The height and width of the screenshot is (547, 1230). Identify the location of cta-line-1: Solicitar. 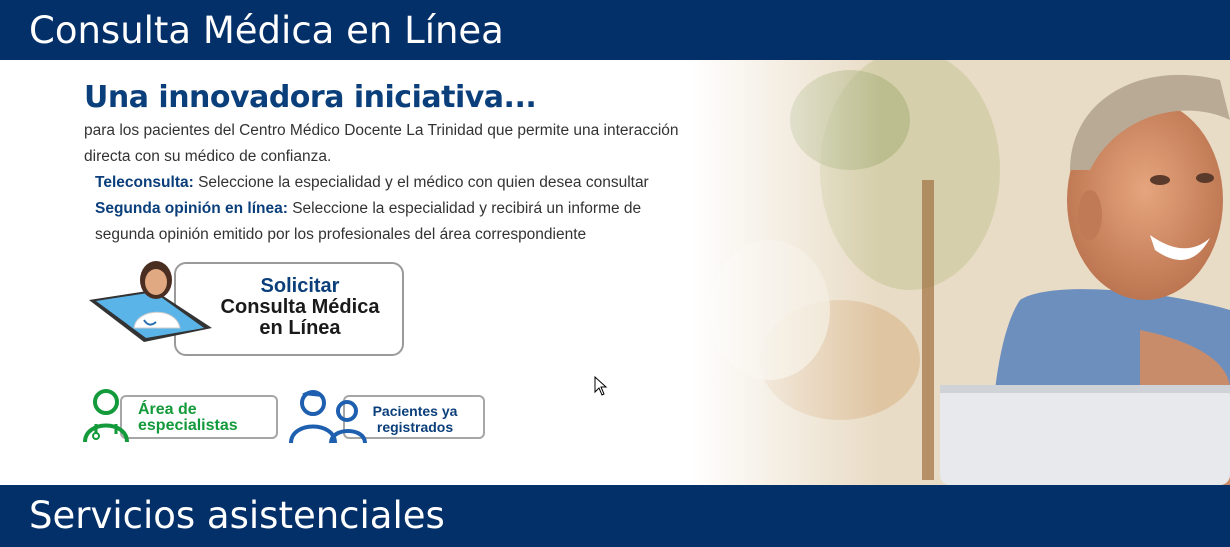
(300, 286).